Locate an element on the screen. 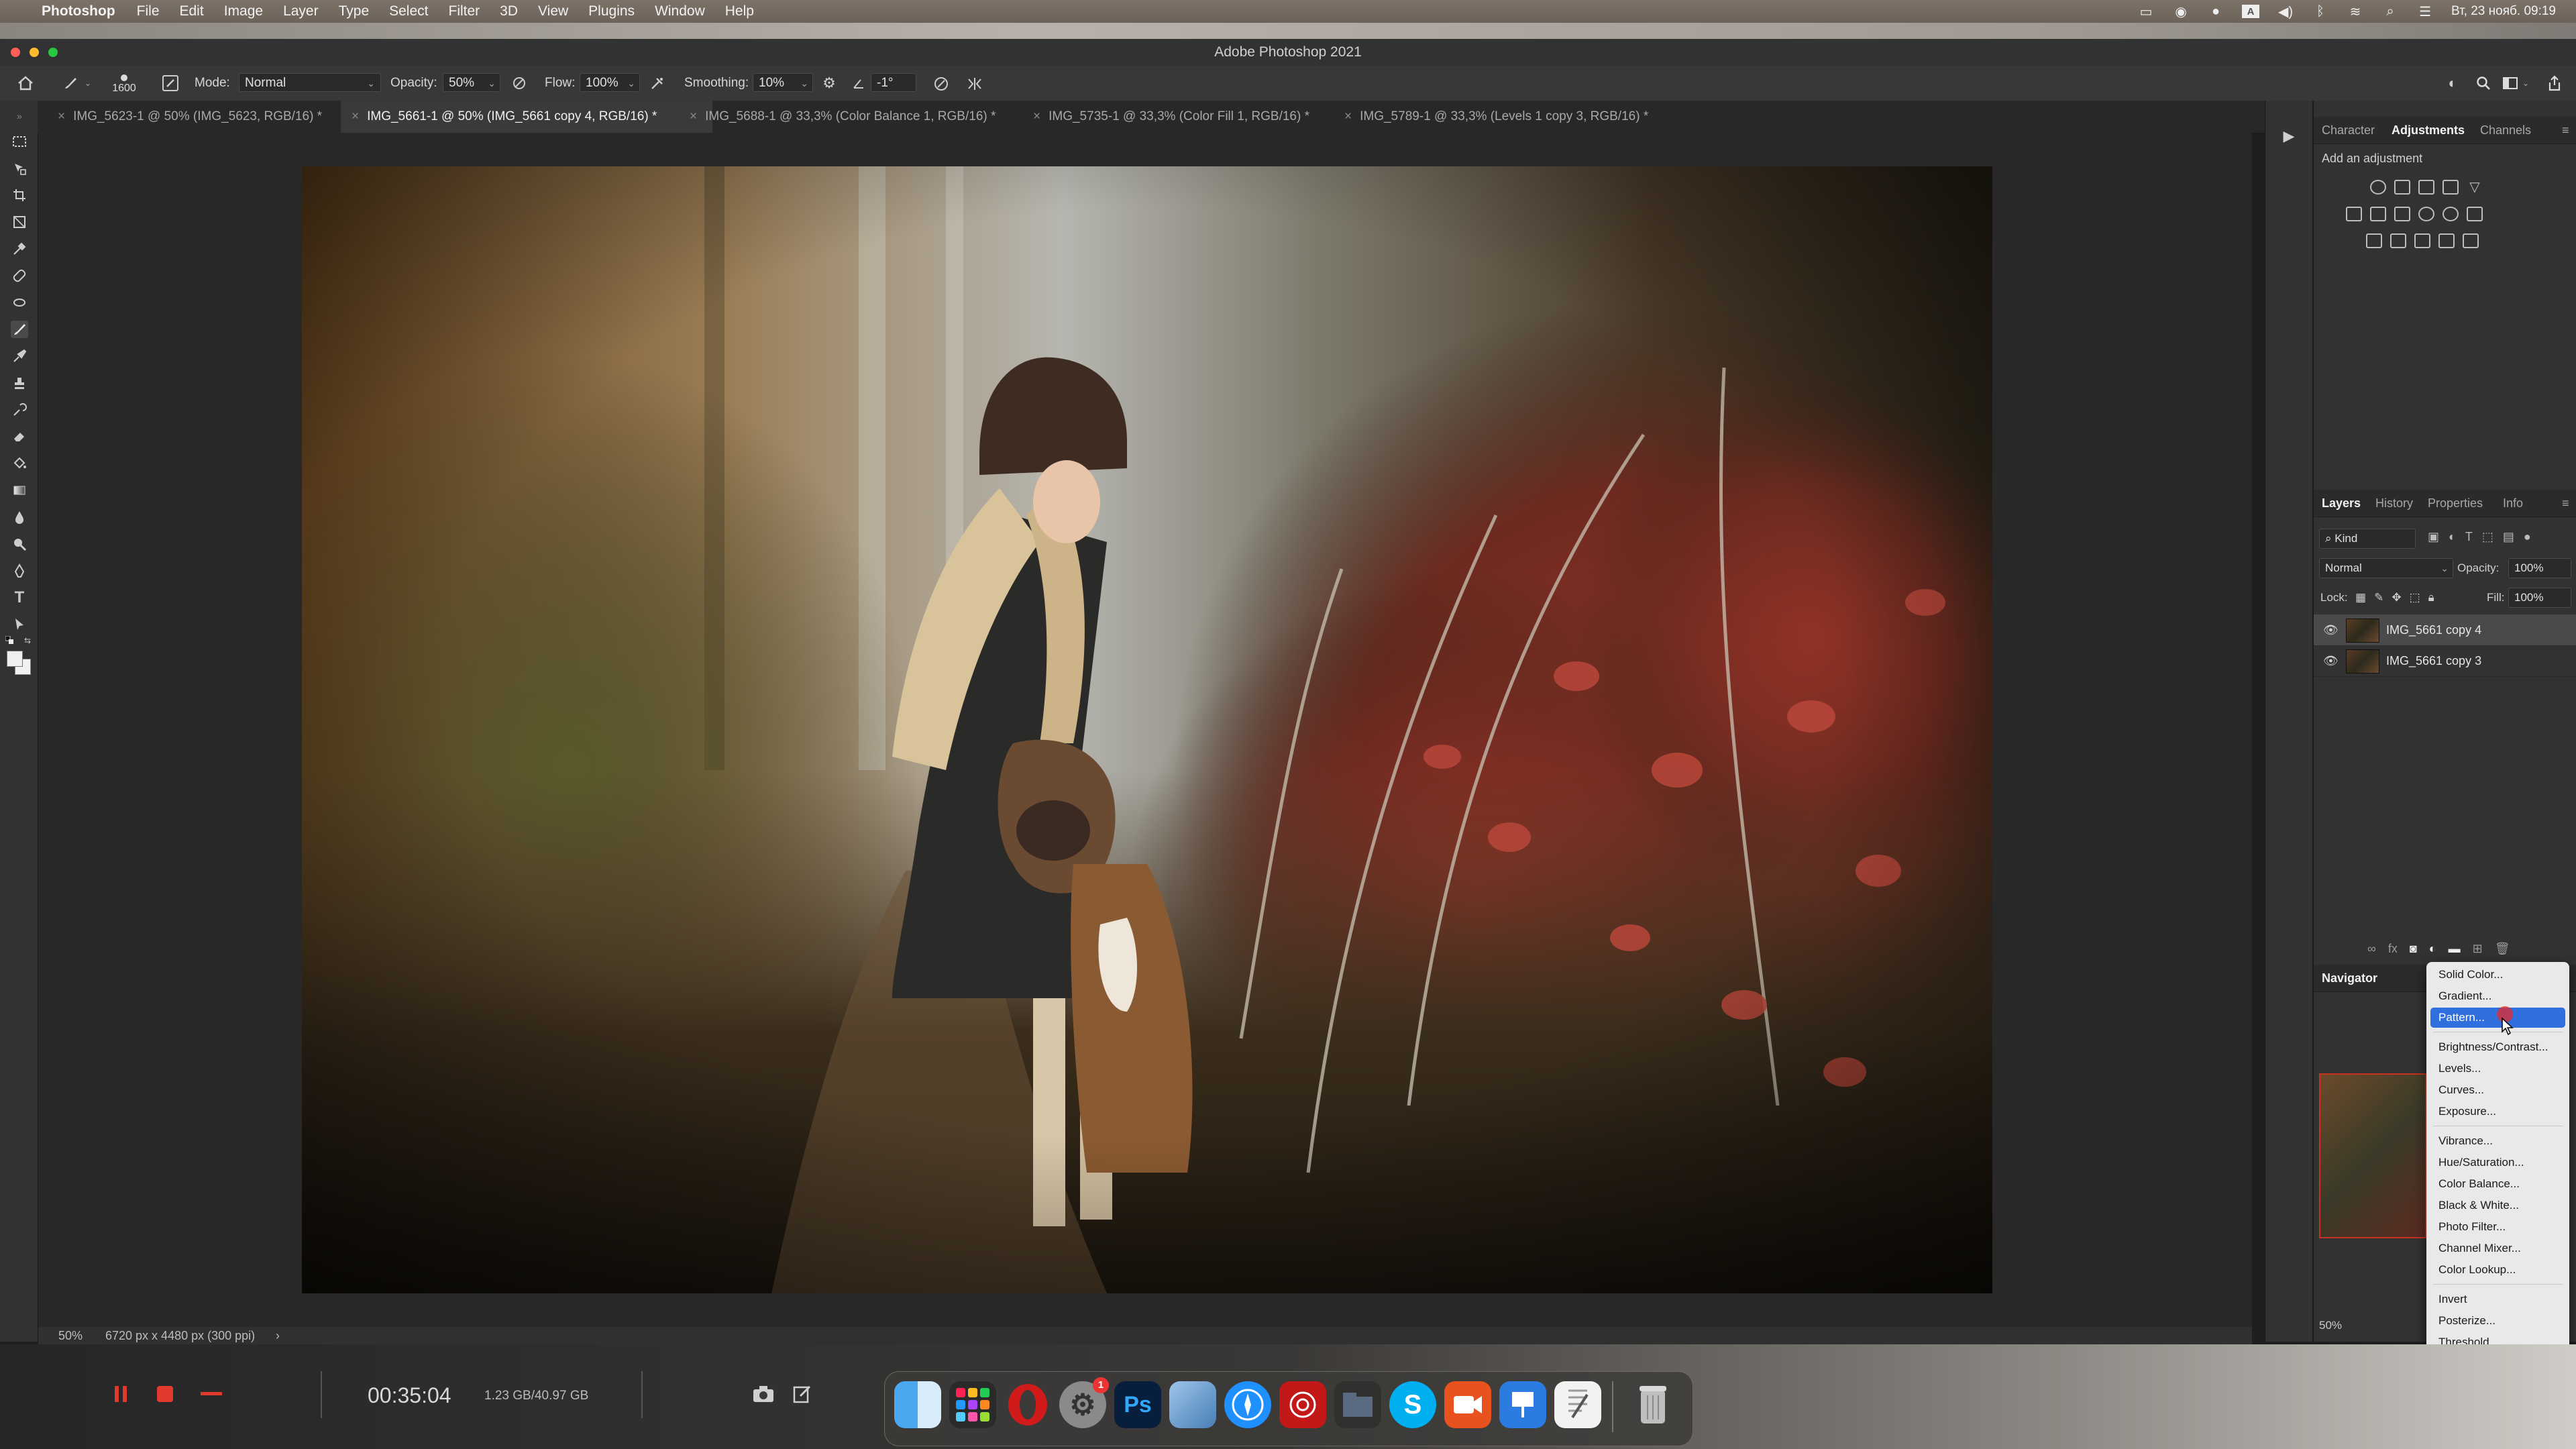  posterize-icon is located at coordinates (2398, 240).